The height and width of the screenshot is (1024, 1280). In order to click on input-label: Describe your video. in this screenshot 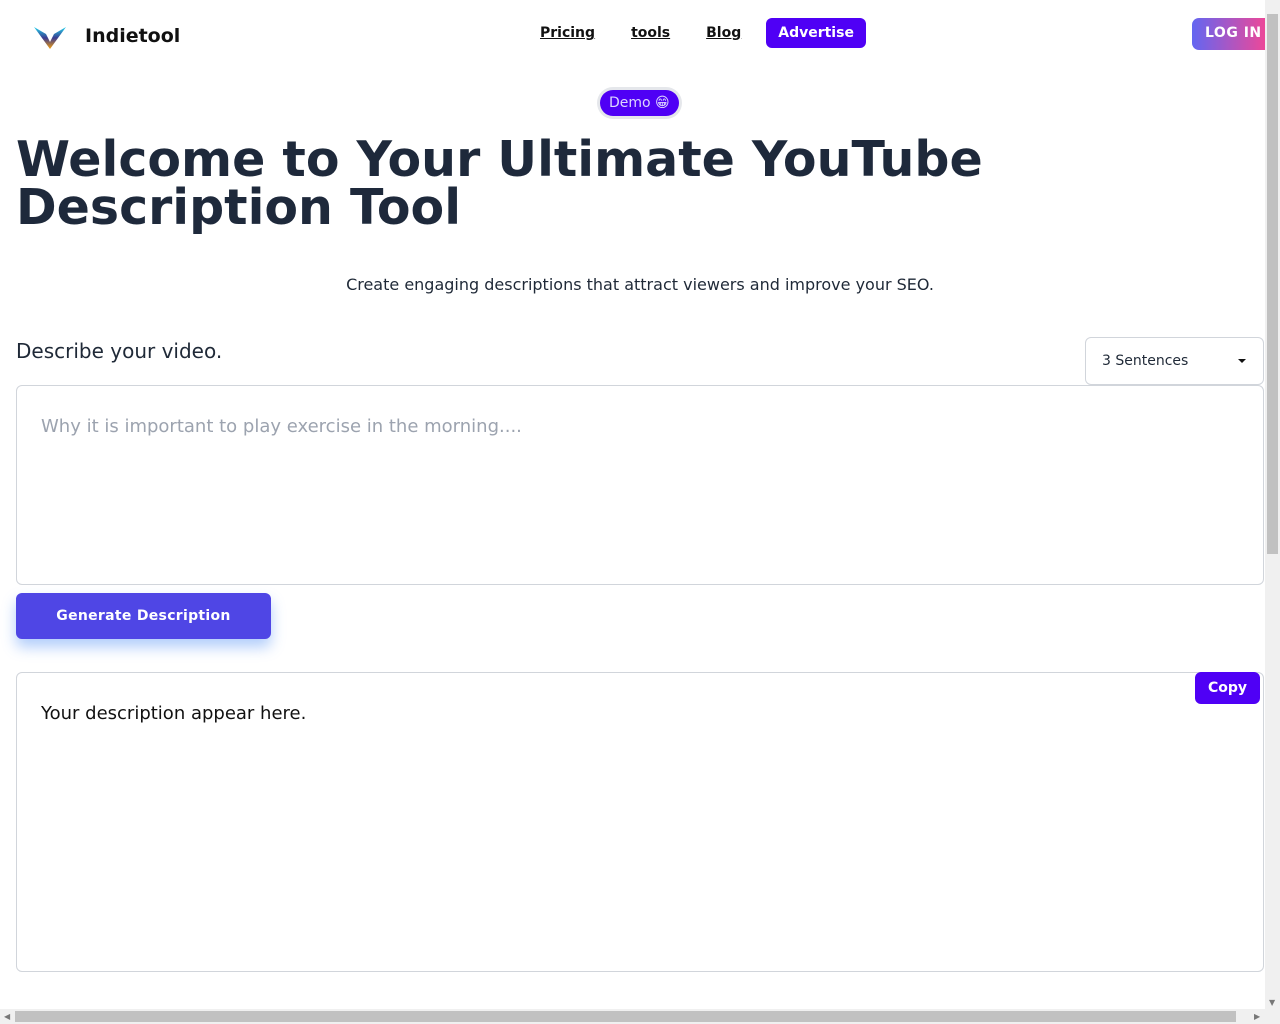, I will do `click(119, 351)`.